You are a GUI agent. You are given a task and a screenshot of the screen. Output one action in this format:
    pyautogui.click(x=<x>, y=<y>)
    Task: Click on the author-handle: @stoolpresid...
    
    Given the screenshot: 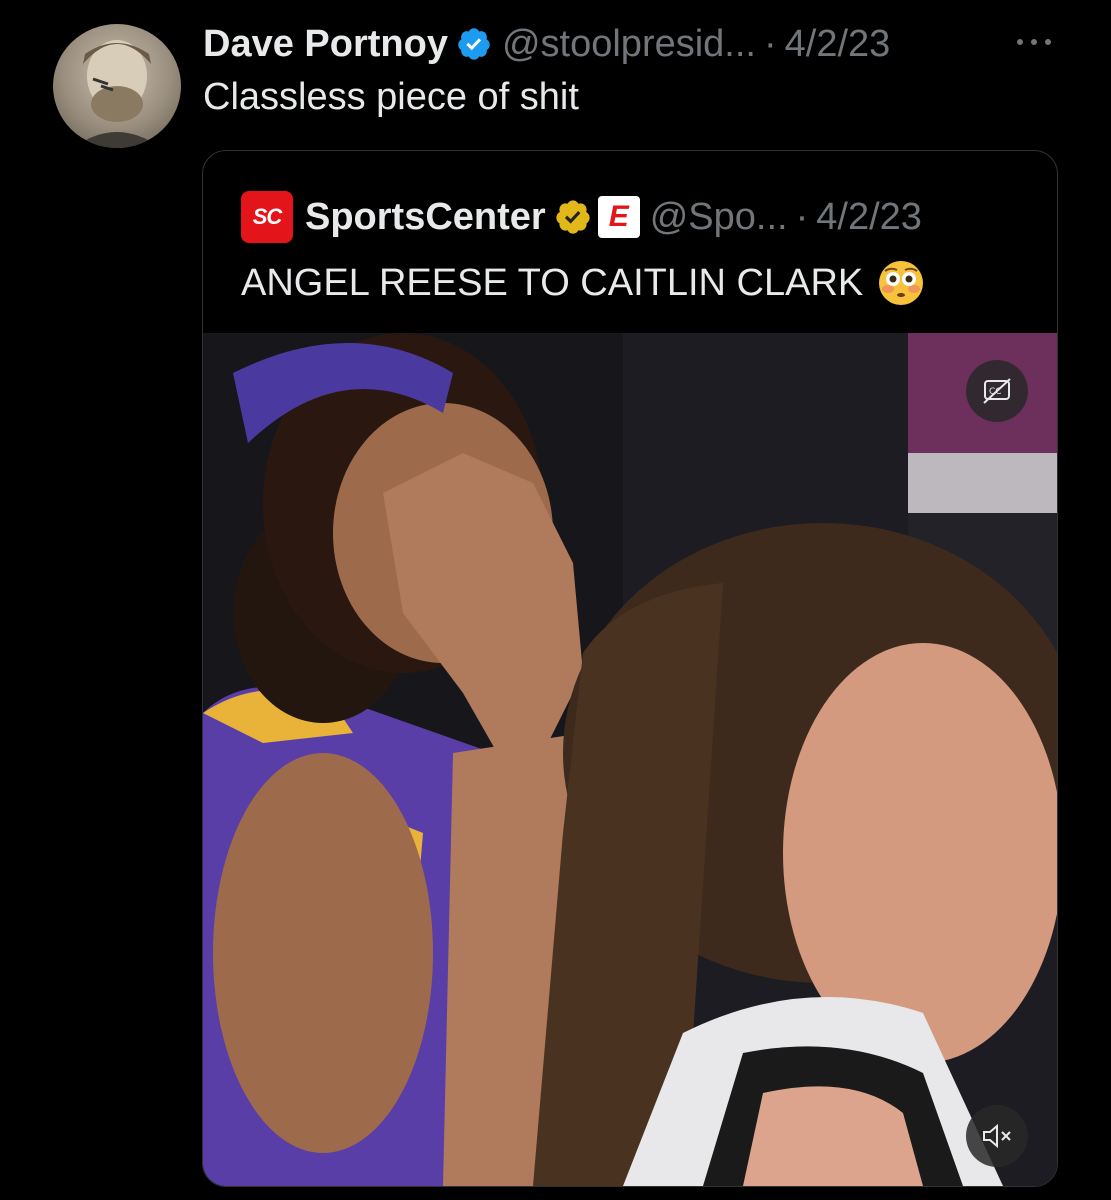 What is the action you would take?
    pyautogui.click(x=629, y=44)
    